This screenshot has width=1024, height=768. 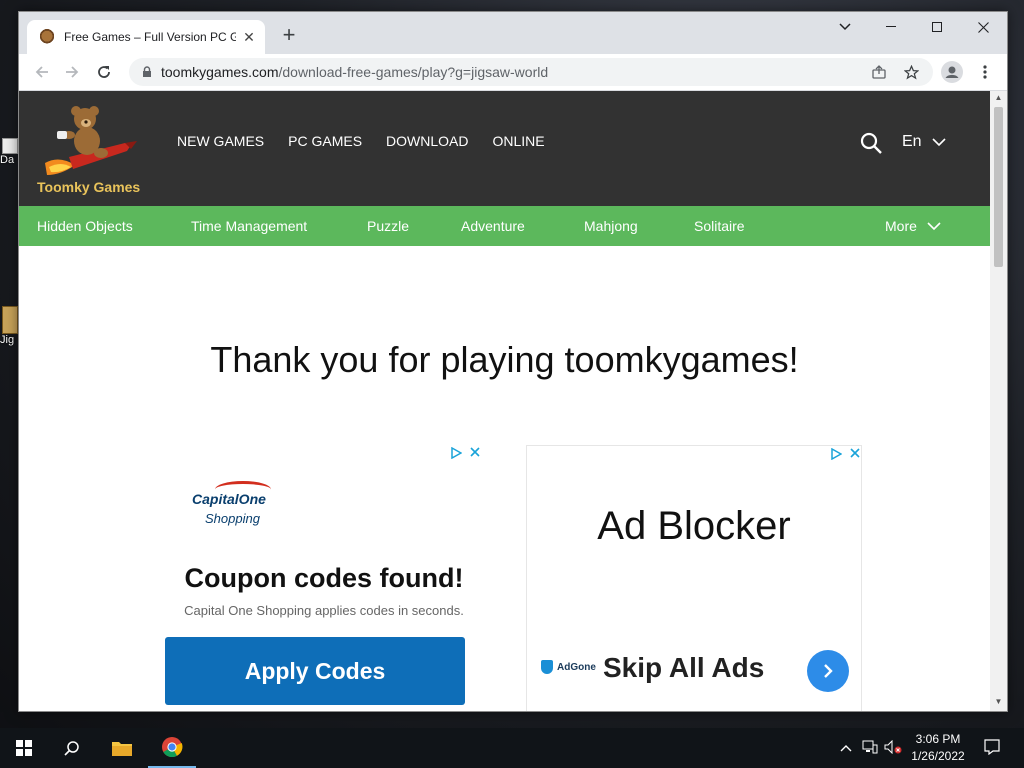 I want to click on page-title: Thank you for playing toomkygames!, so click(x=504, y=359).